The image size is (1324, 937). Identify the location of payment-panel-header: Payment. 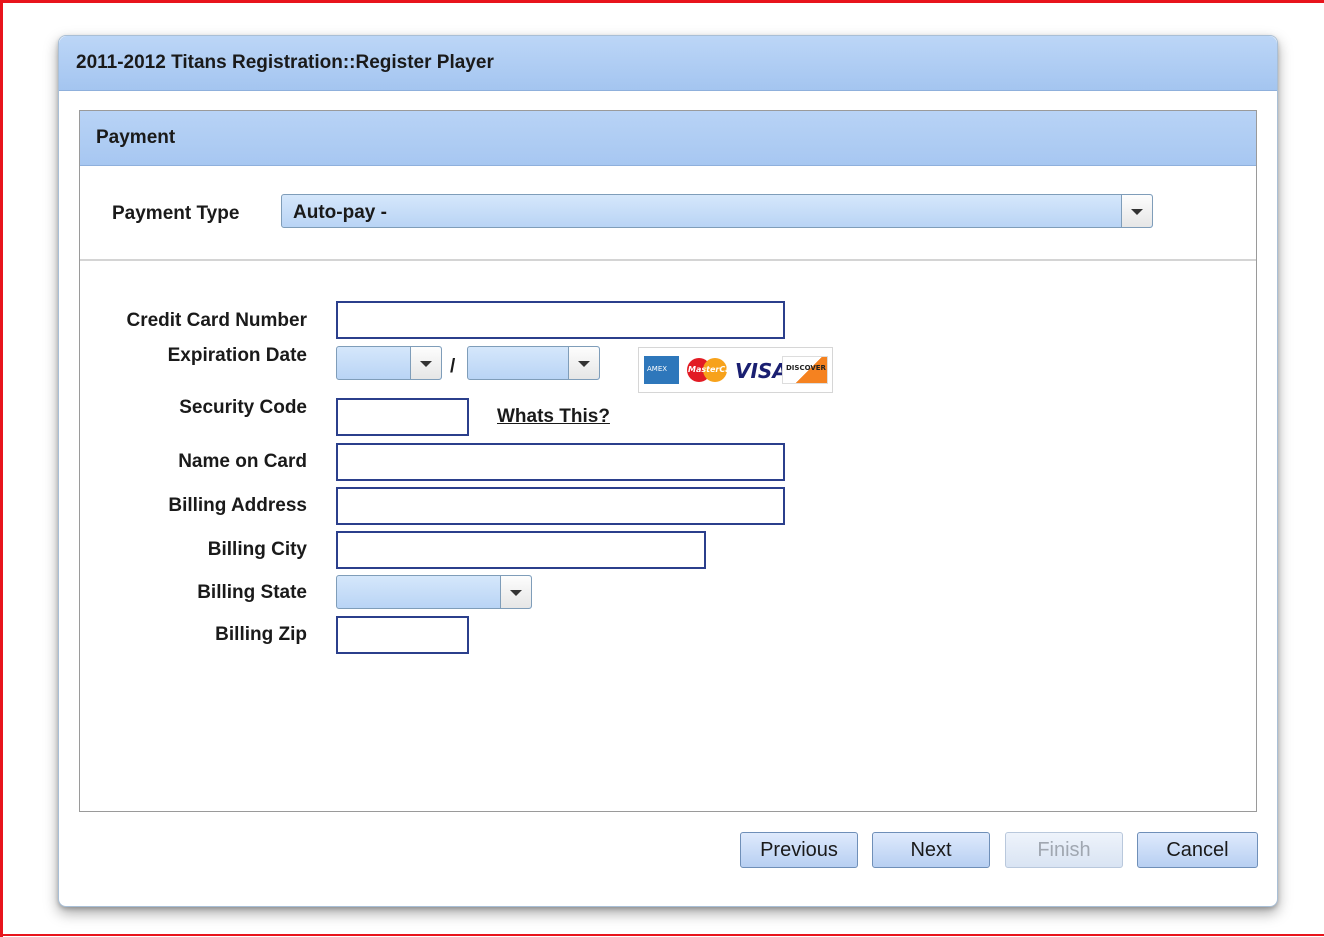
(668, 138).